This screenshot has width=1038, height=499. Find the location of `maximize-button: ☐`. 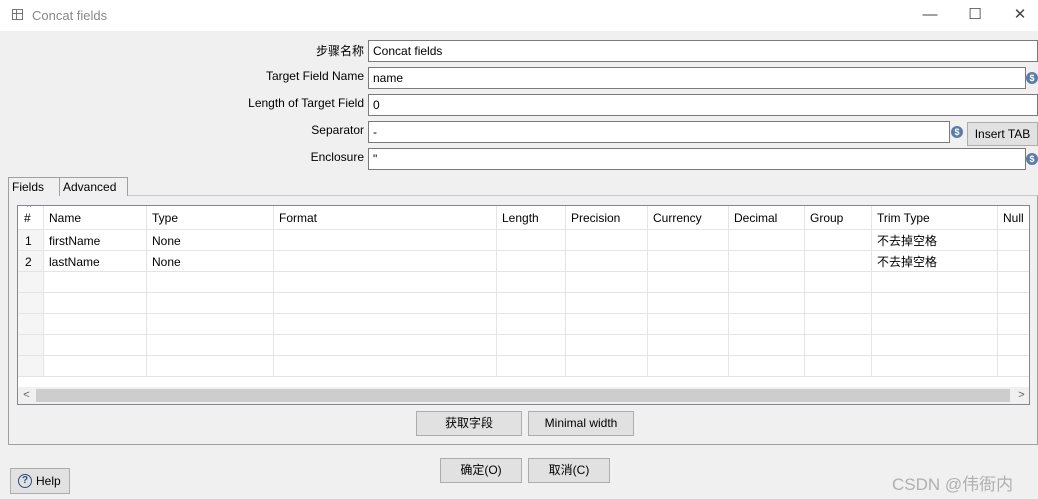

maximize-button: ☐ is located at coordinates (975, 15).